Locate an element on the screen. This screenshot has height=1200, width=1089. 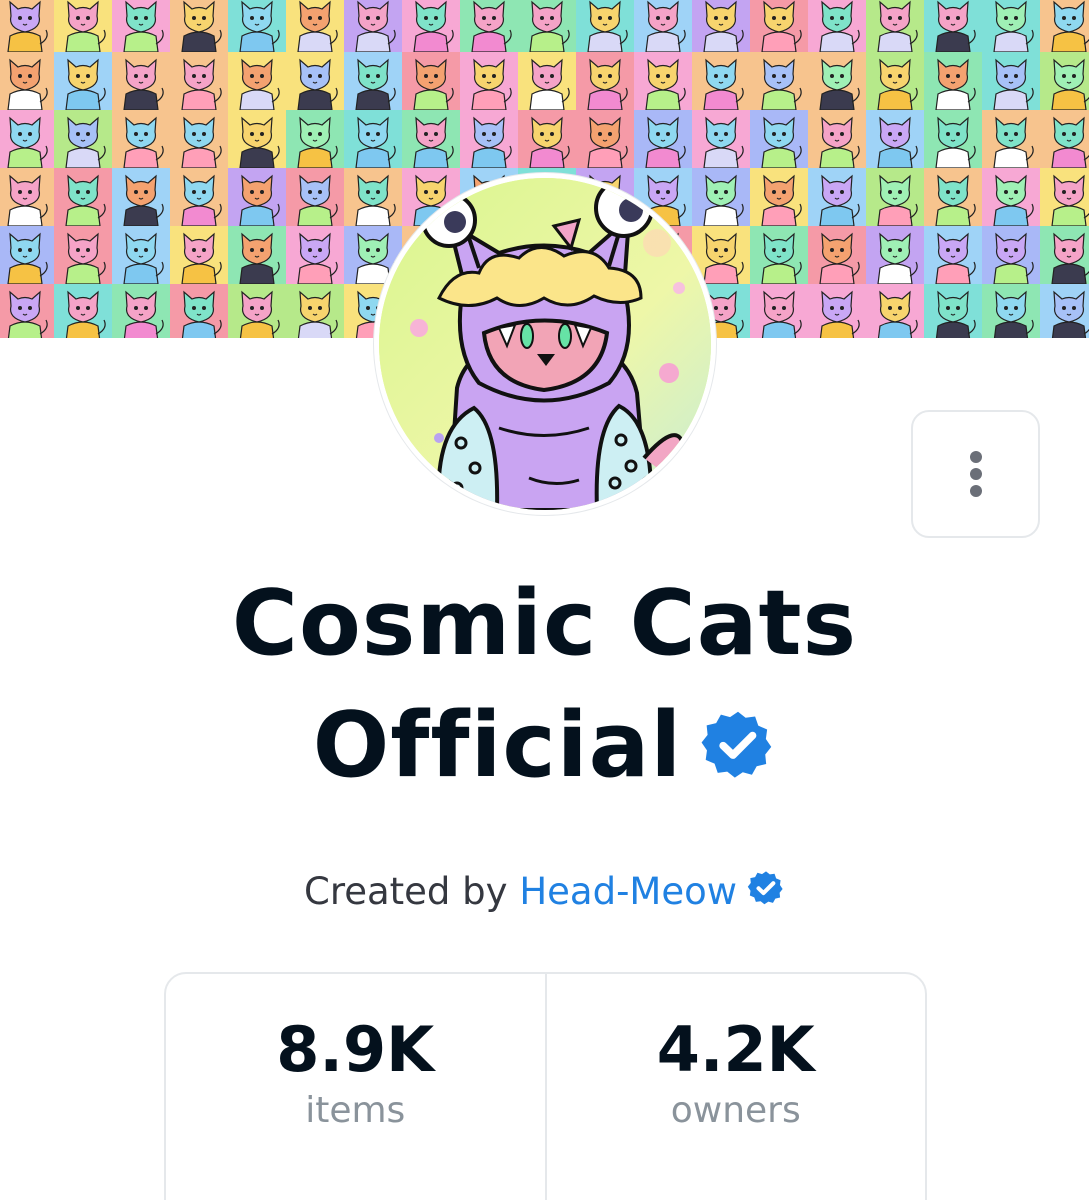
collection-stats: 8.9K items 4.2K owners is located at coordinates (545, 1086).